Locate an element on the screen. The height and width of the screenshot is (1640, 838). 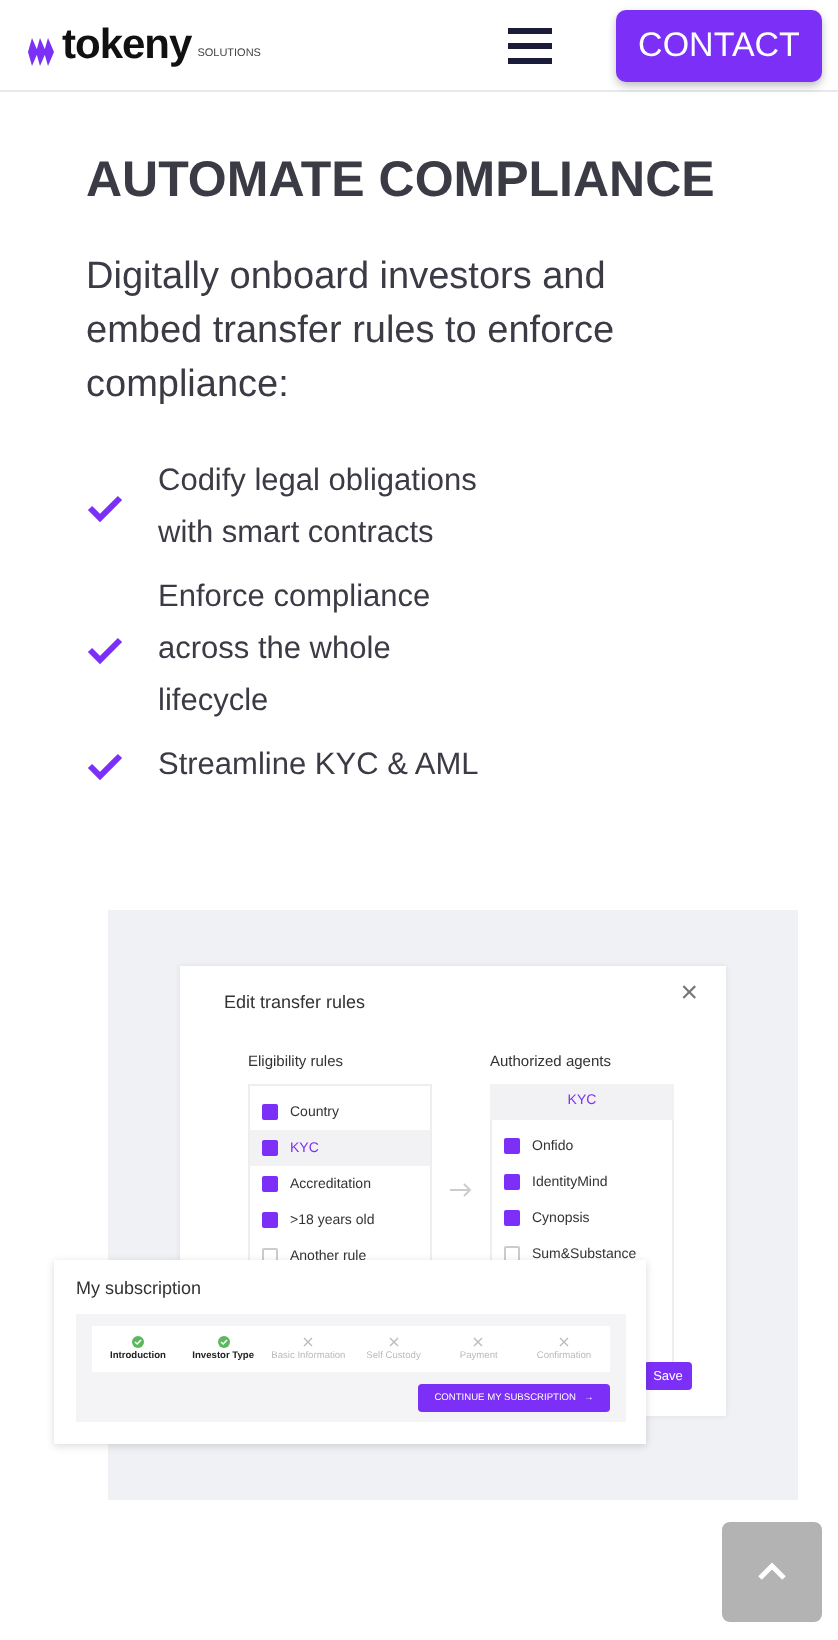
arrow-icon is located at coordinates (461, 1190).